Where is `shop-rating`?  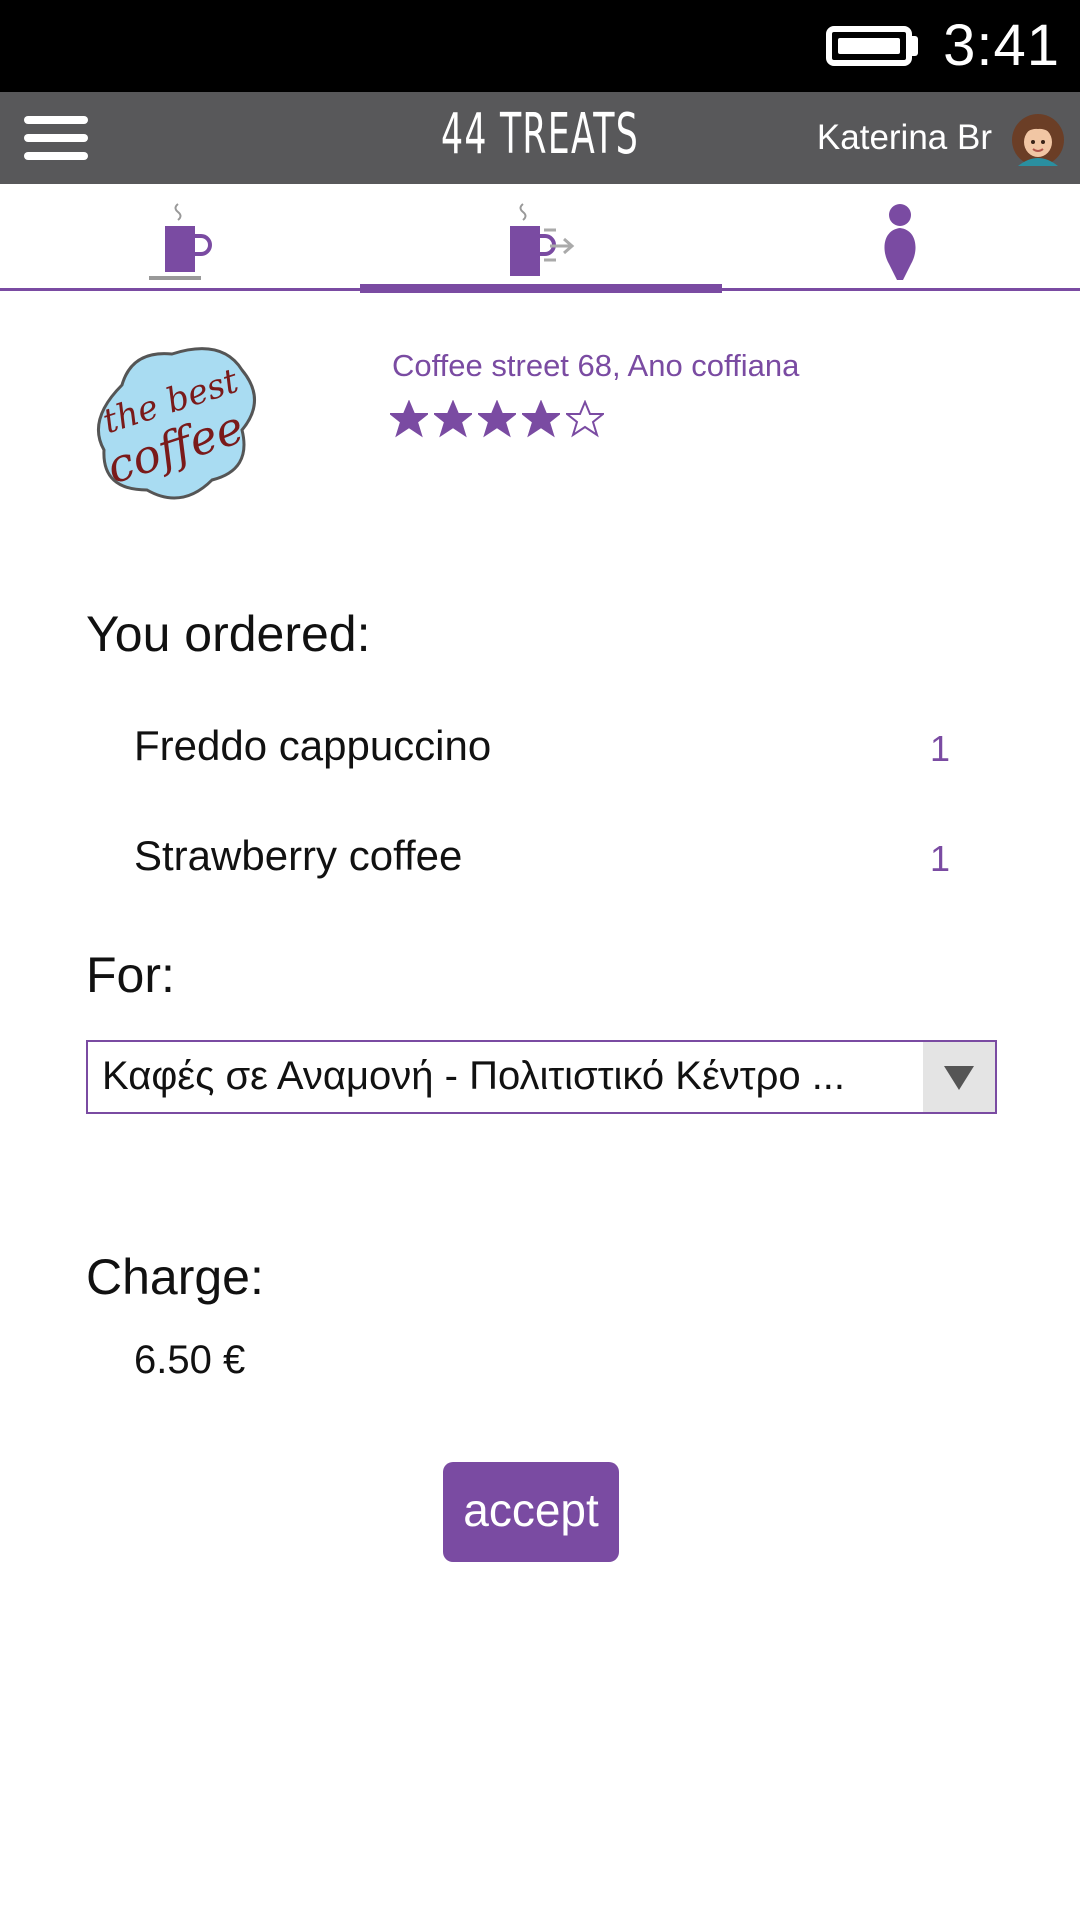 shop-rating is located at coordinates (497, 421).